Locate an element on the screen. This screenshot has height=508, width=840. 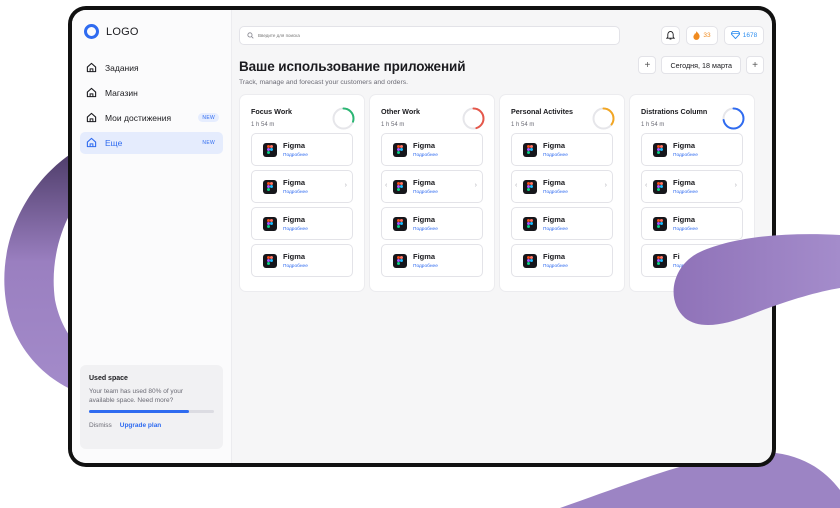
sidebar-item-0: Задания is located at coordinates (151, 68).